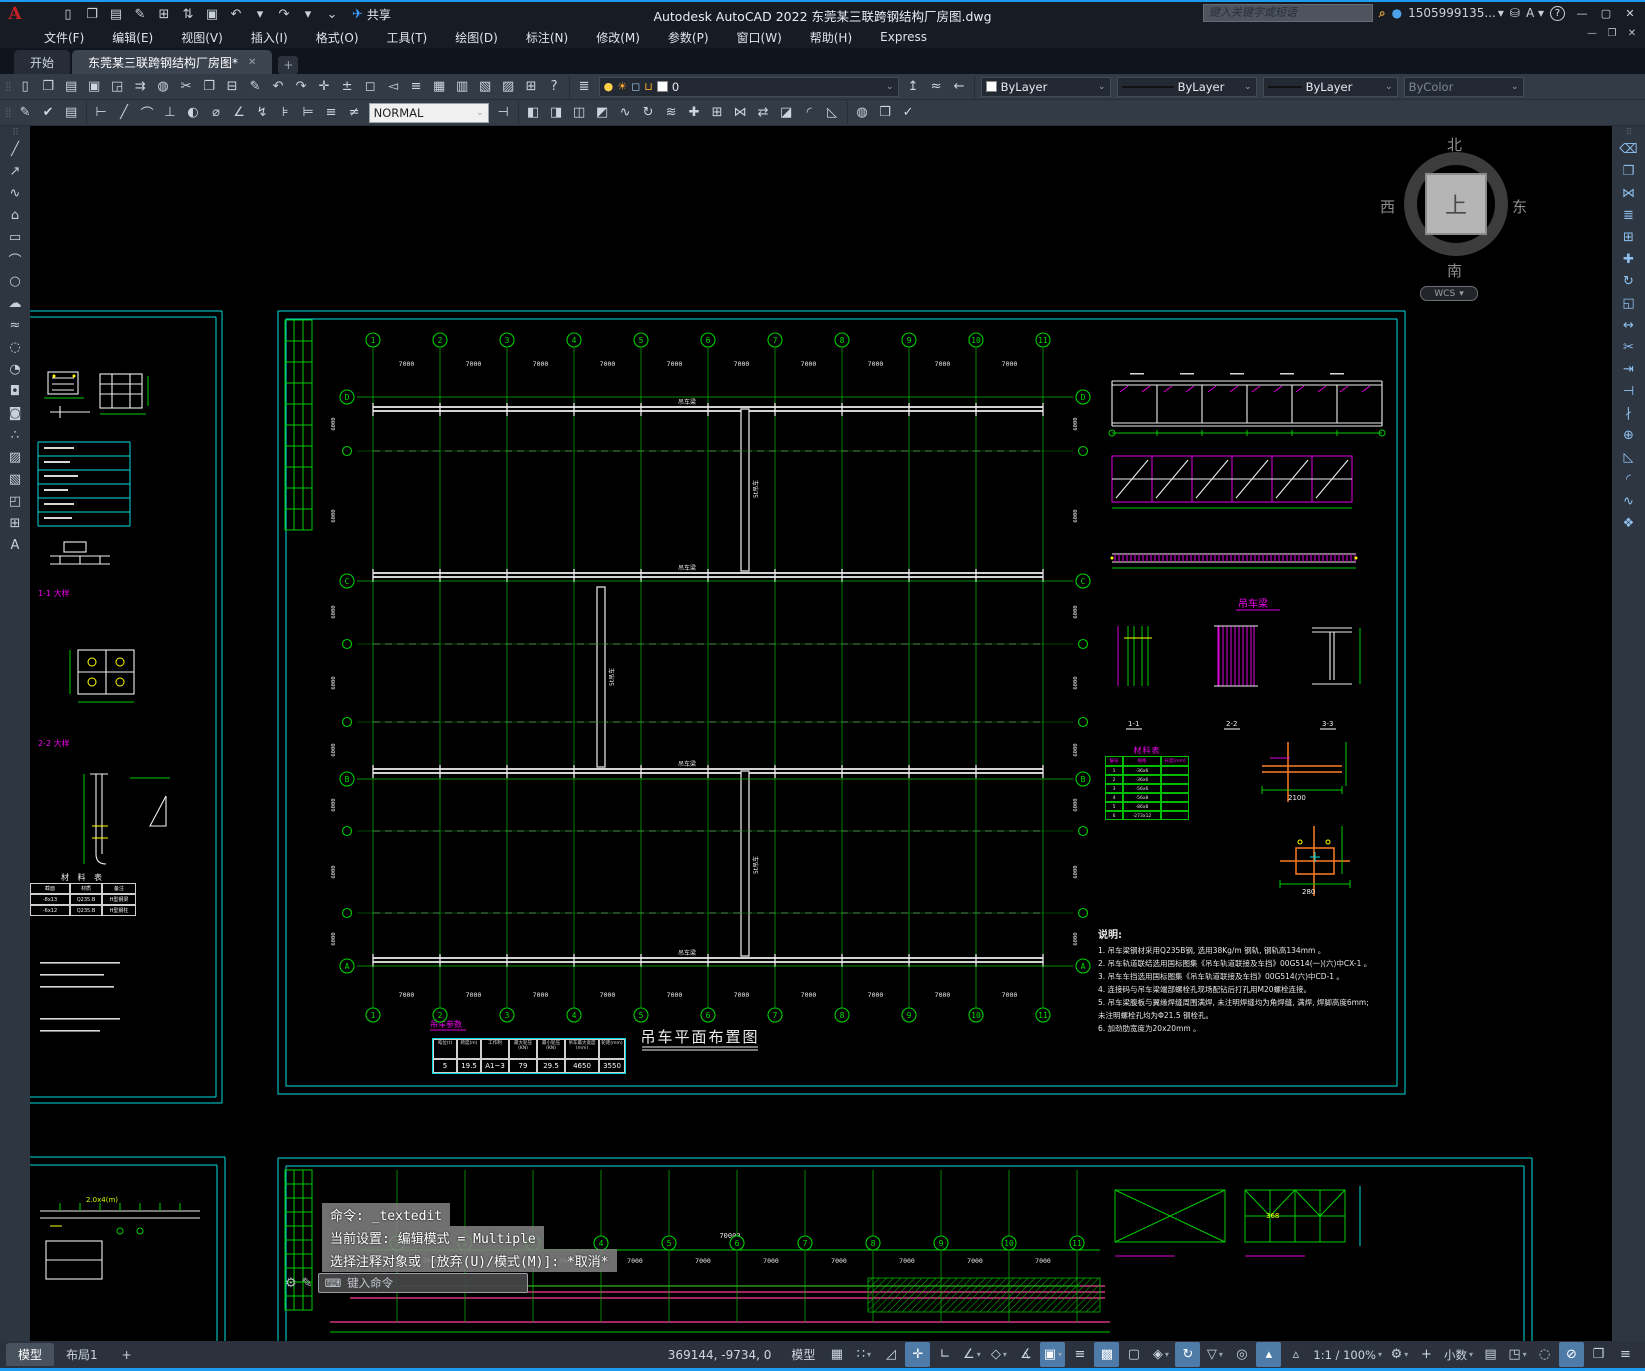  Describe the element at coordinates (284, 14) in the screenshot. I see `icon-redo: ↷` at that location.